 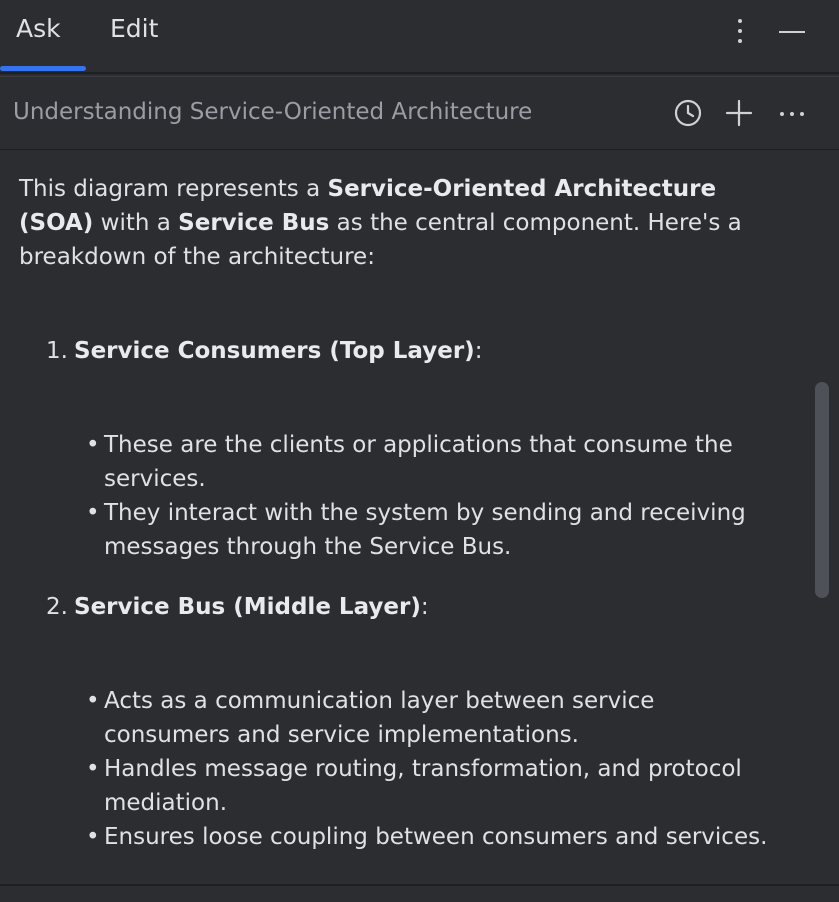 I want to click on add-icon, so click(x=739, y=113).